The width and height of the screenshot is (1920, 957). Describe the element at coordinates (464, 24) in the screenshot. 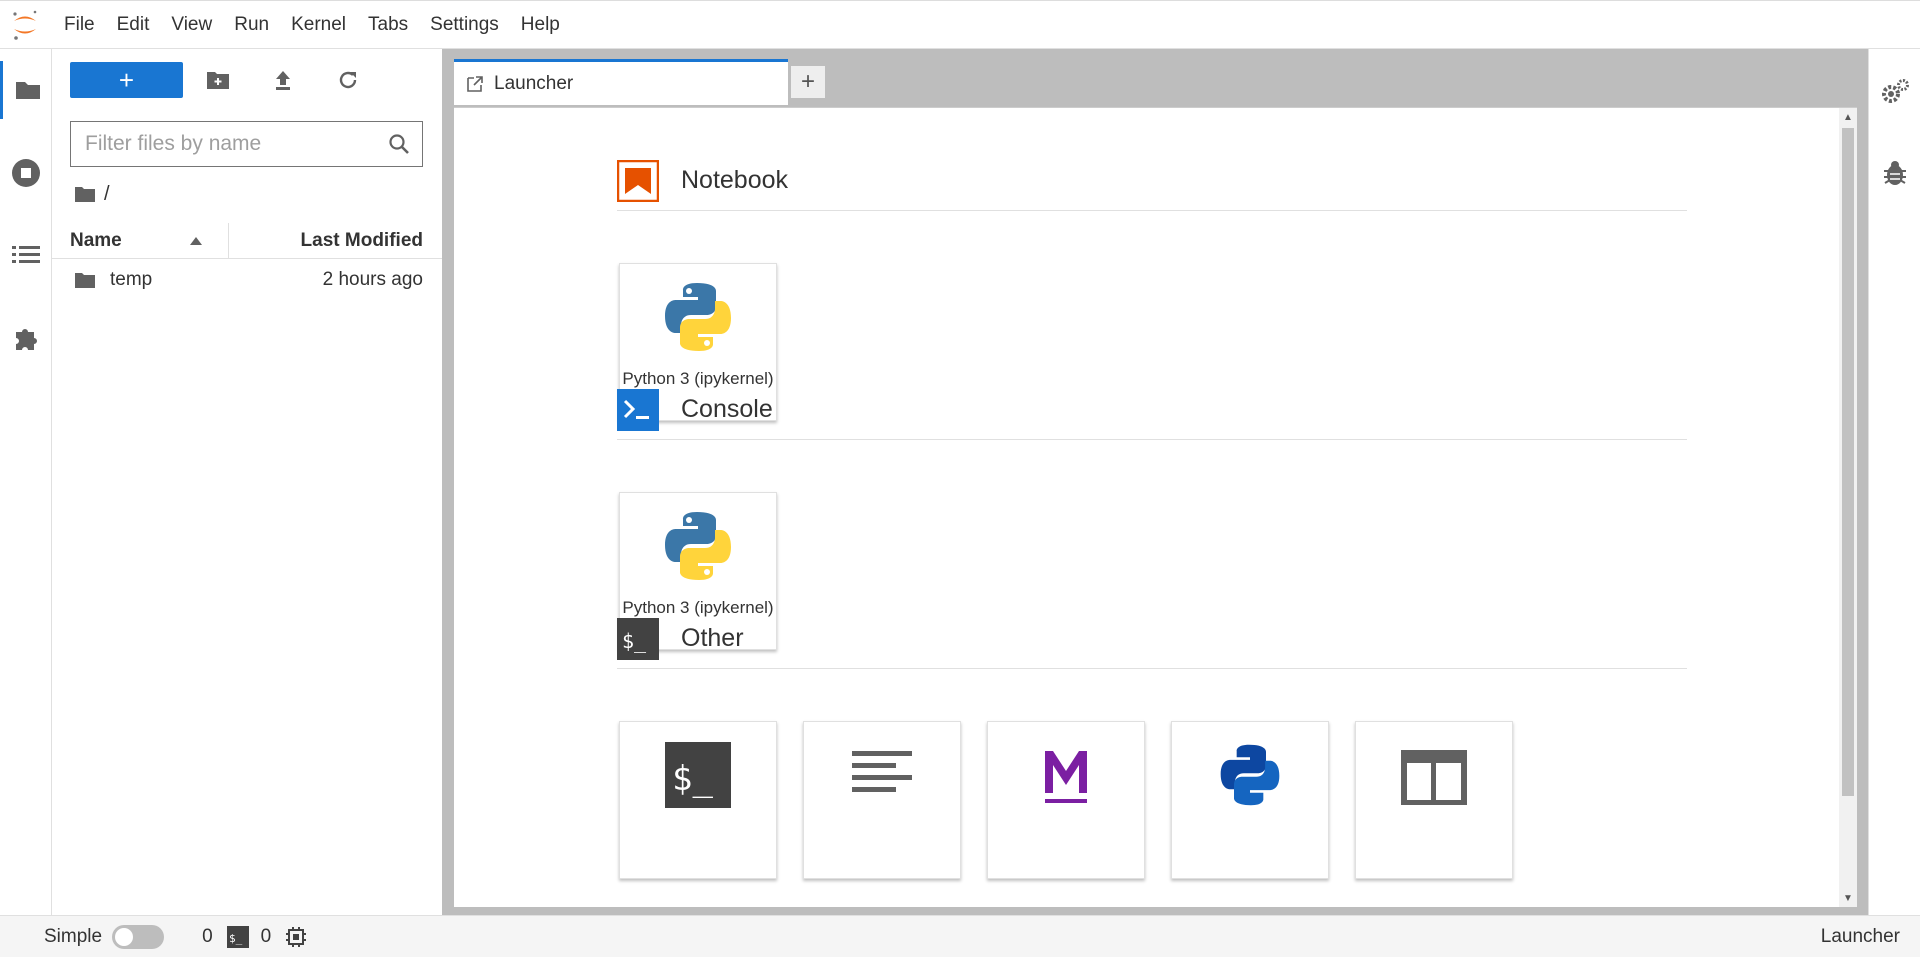

I see `menu-settings: Settings` at that location.